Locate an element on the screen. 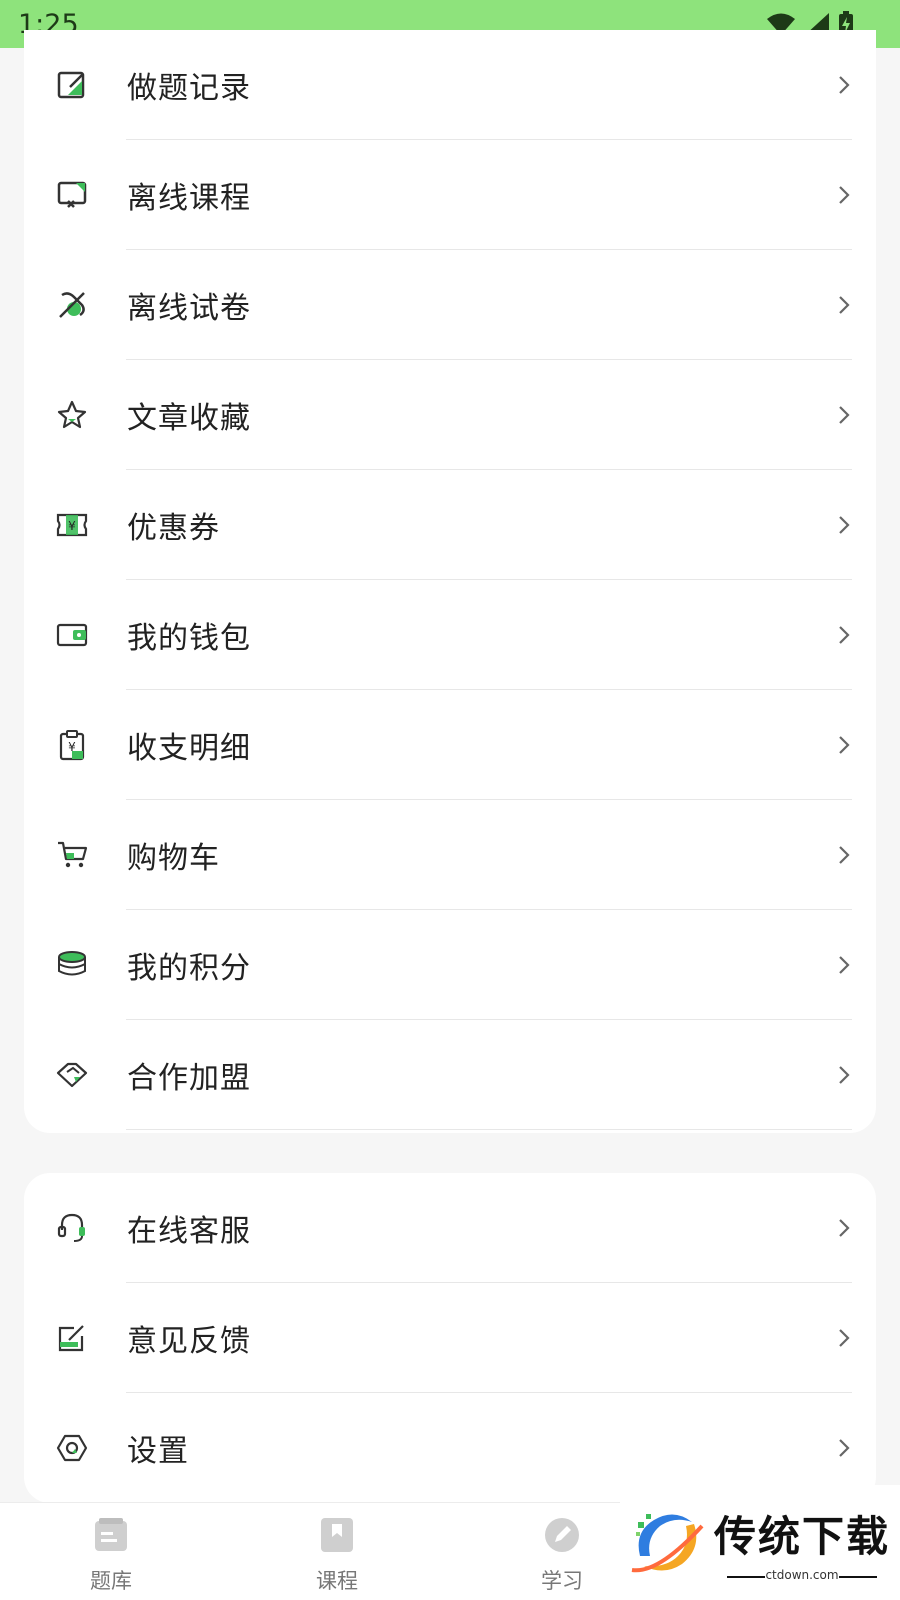  tab-label: 课程 is located at coordinates (337, 1581).